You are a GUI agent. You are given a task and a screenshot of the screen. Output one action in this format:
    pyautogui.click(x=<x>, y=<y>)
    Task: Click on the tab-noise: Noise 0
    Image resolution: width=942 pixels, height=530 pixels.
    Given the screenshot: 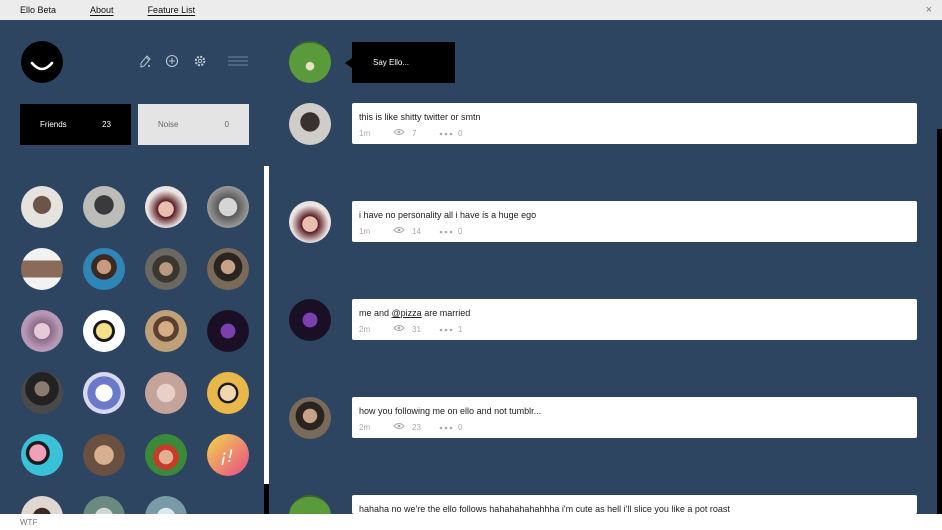 What is the action you would take?
    pyautogui.click(x=193, y=124)
    